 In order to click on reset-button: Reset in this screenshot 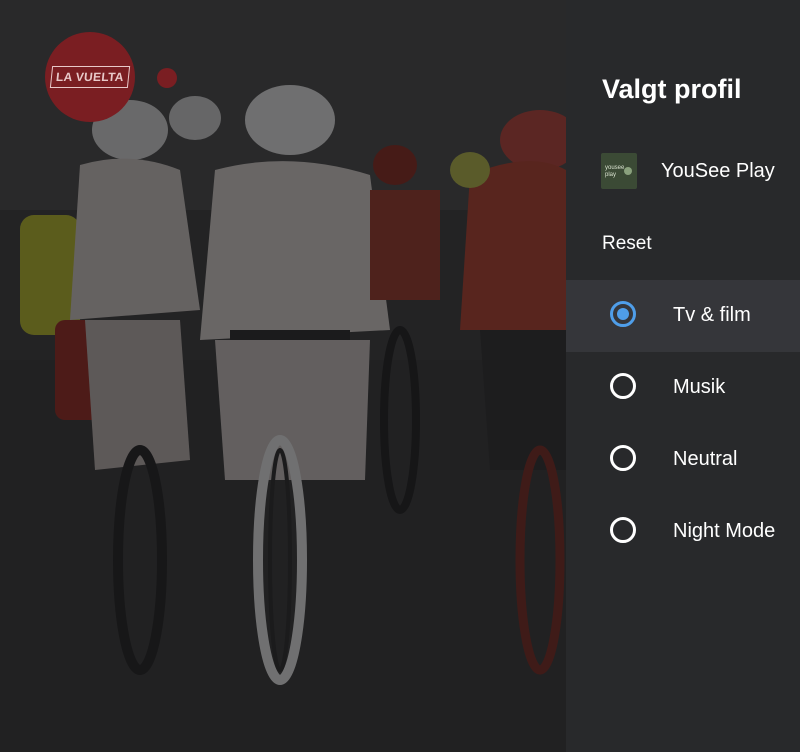, I will do `click(627, 244)`.